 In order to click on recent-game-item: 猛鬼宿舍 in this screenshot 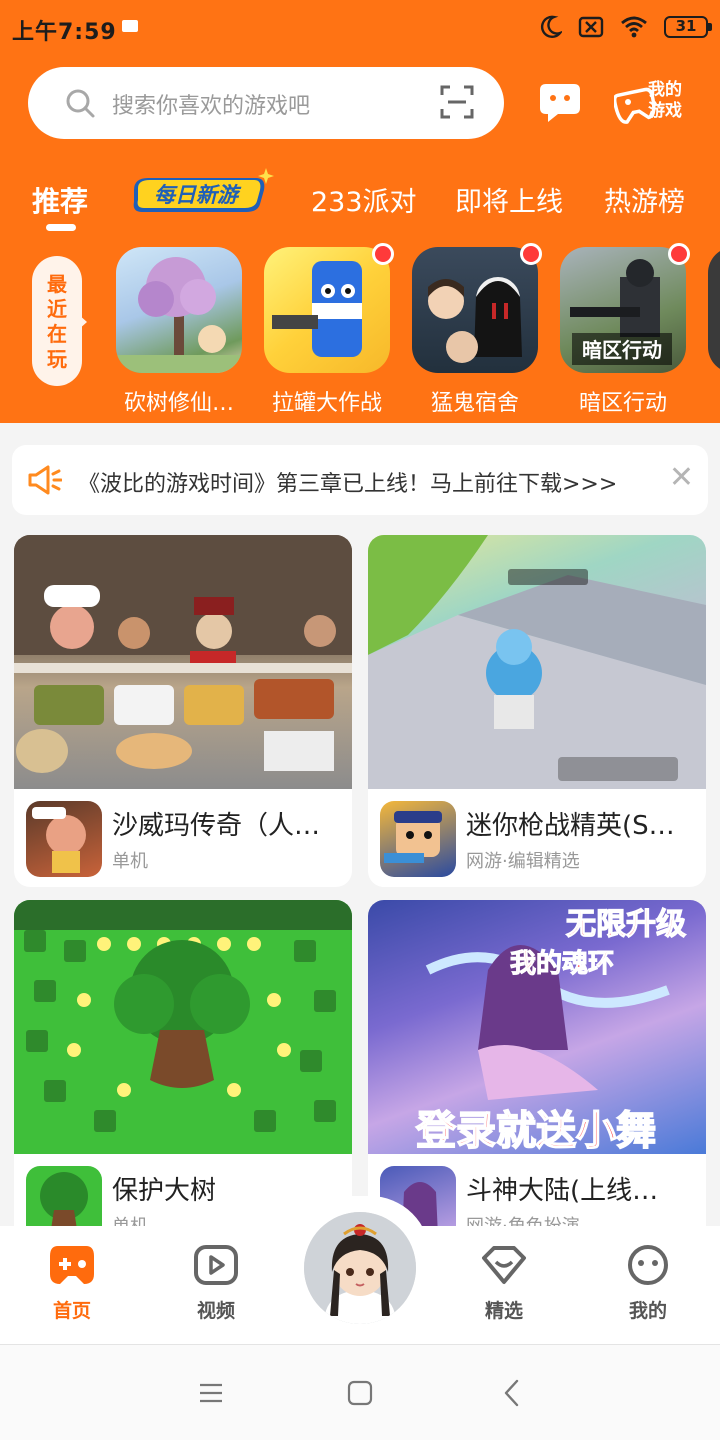, I will do `click(477, 329)`.